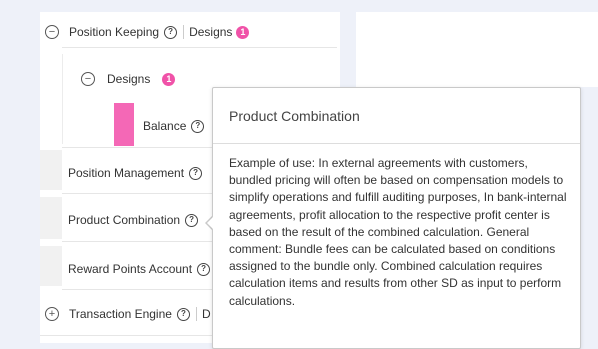 The width and height of the screenshot is (598, 349). I want to click on tree-node-designs: − Designs 1, so click(128, 79).